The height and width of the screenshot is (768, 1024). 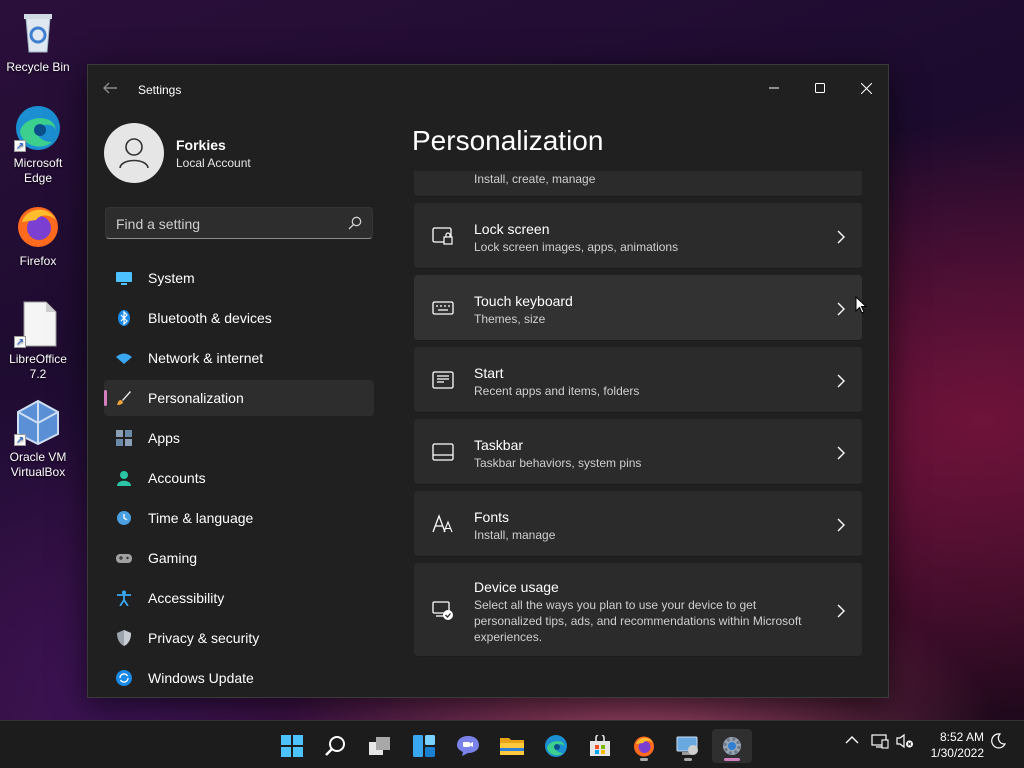 I want to click on volume-muted-icon, so click(x=905, y=743).